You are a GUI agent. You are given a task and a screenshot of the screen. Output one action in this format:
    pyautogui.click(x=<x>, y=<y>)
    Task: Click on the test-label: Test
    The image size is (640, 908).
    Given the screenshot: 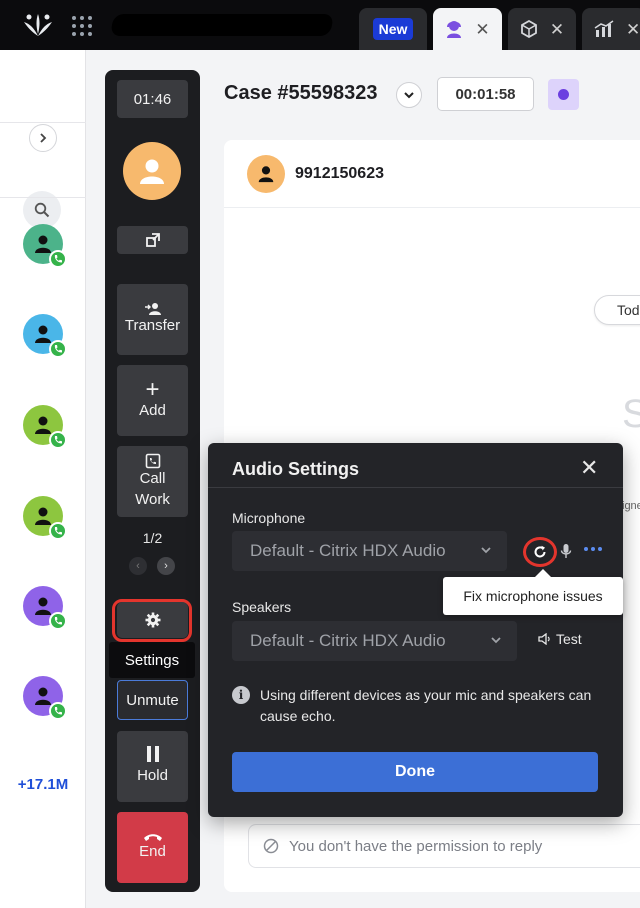 What is the action you would take?
    pyautogui.click(x=569, y=639)
    